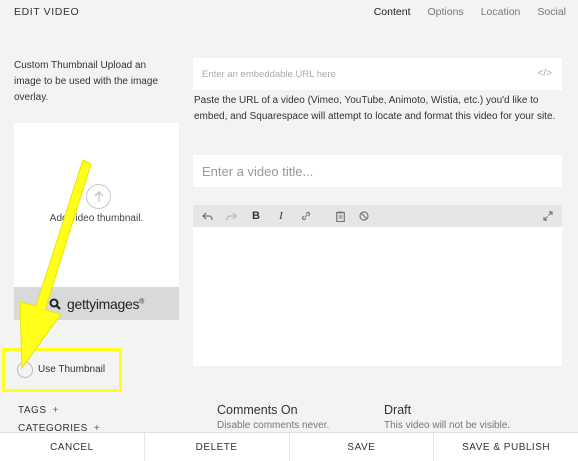  What do you see at coordinates (207, 216) in the screenshot?
I see `undo-icon` at bounding box center [207, 216].